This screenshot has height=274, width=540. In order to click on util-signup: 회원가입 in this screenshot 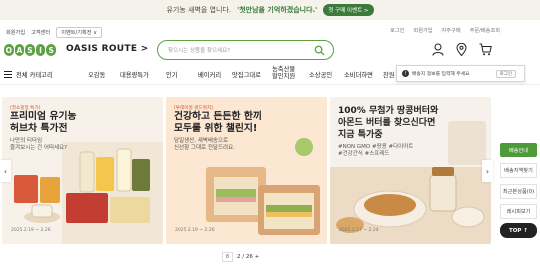, I will do `click(422, 30)`.